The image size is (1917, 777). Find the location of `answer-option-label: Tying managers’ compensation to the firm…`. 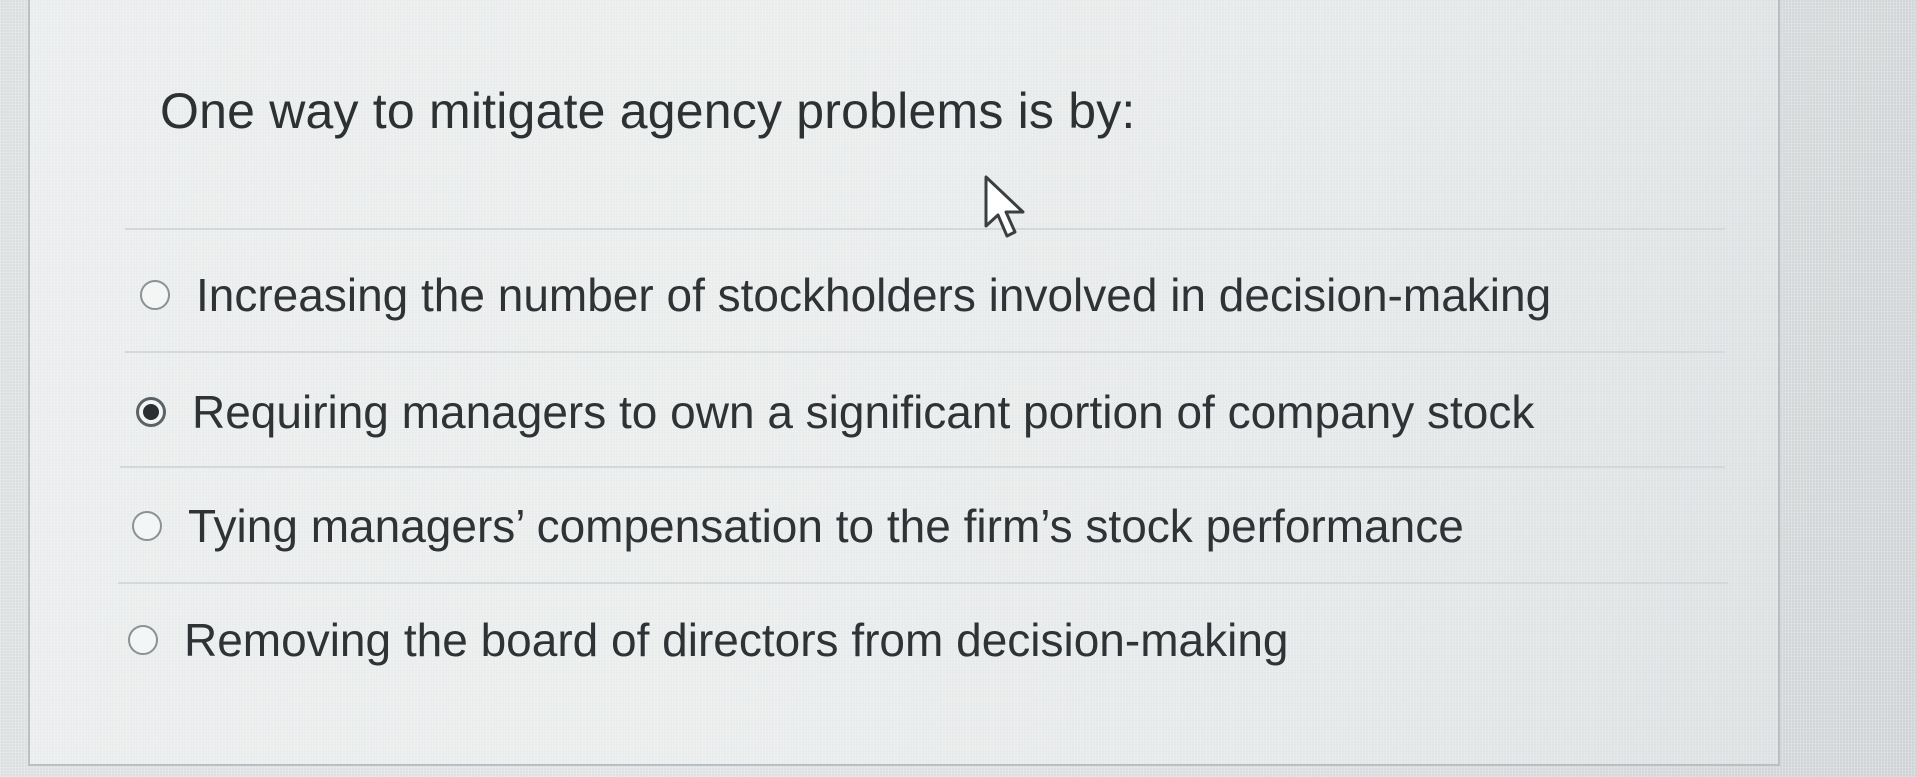

answer-option-label: Tying managers’ compensation to the firm… is located at coordinates (826, 526).